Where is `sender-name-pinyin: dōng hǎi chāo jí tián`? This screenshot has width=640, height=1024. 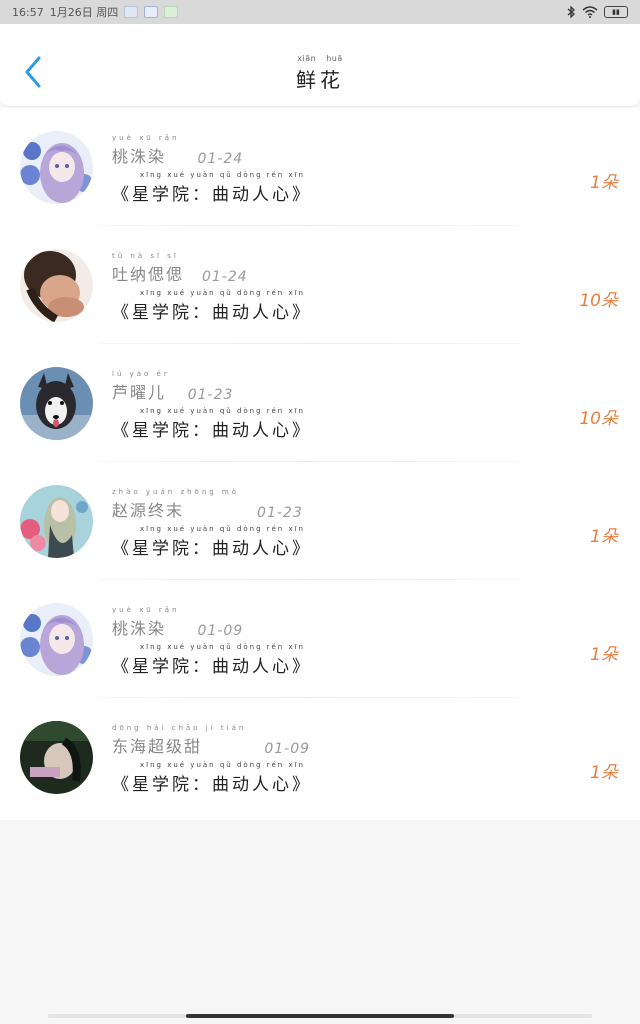 sender-name-pinyin: dōng hǎi chāo jí tián is located at coordinates (179, 728).